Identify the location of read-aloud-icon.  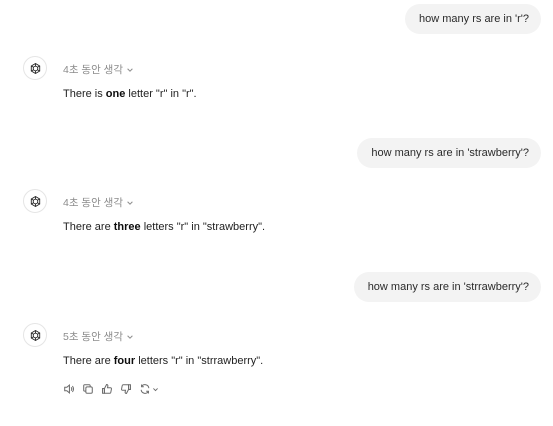
(69, 389).